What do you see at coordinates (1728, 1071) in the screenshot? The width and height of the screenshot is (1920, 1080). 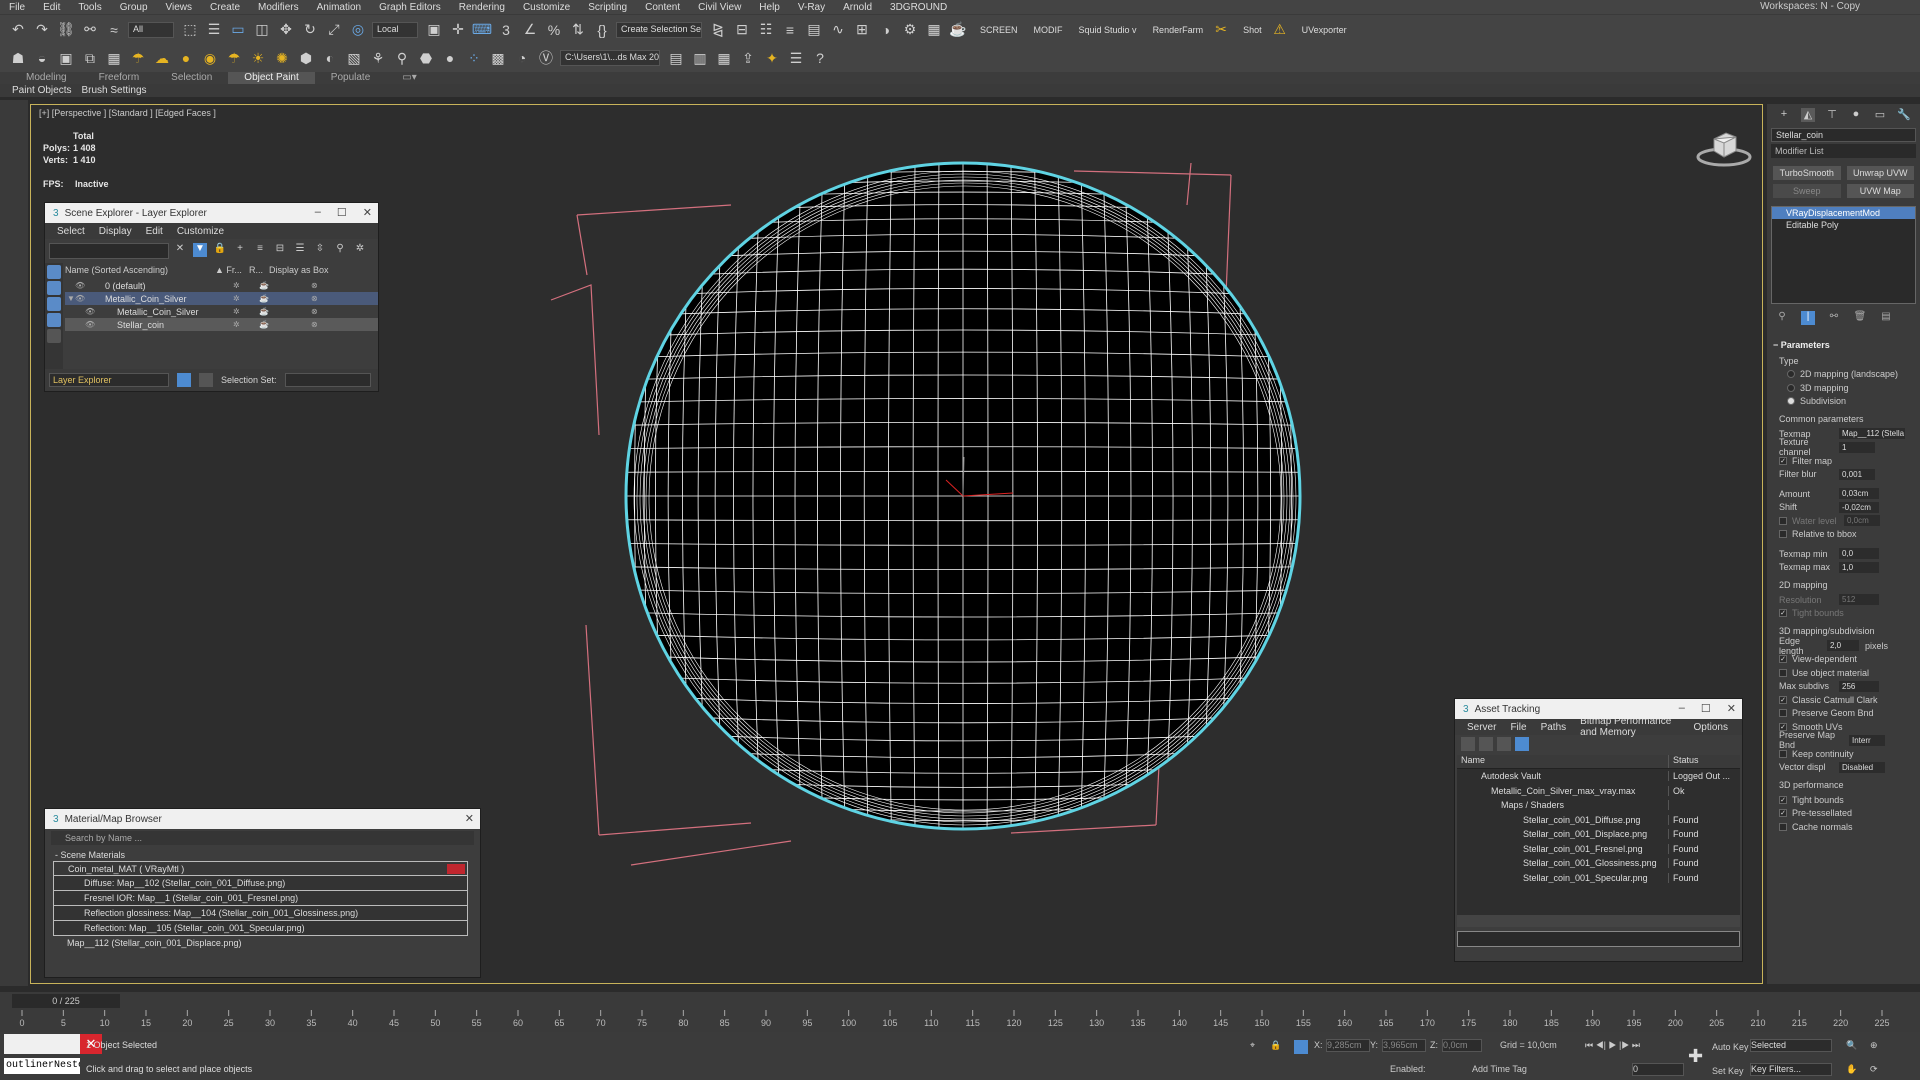 I see `set-key-button: Set Key` at bounding box center [1728, 1071].